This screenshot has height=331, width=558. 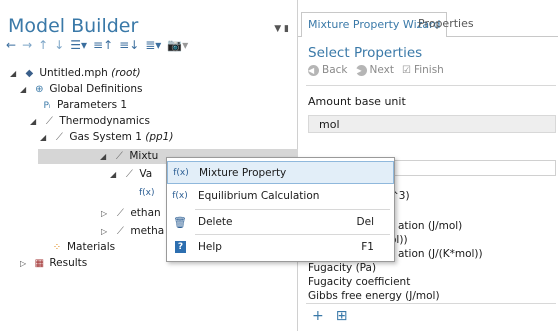 I want to click on wizard-nav: ◀ Back ▶ Next ☑ Finish, so click(x=376, y=70).